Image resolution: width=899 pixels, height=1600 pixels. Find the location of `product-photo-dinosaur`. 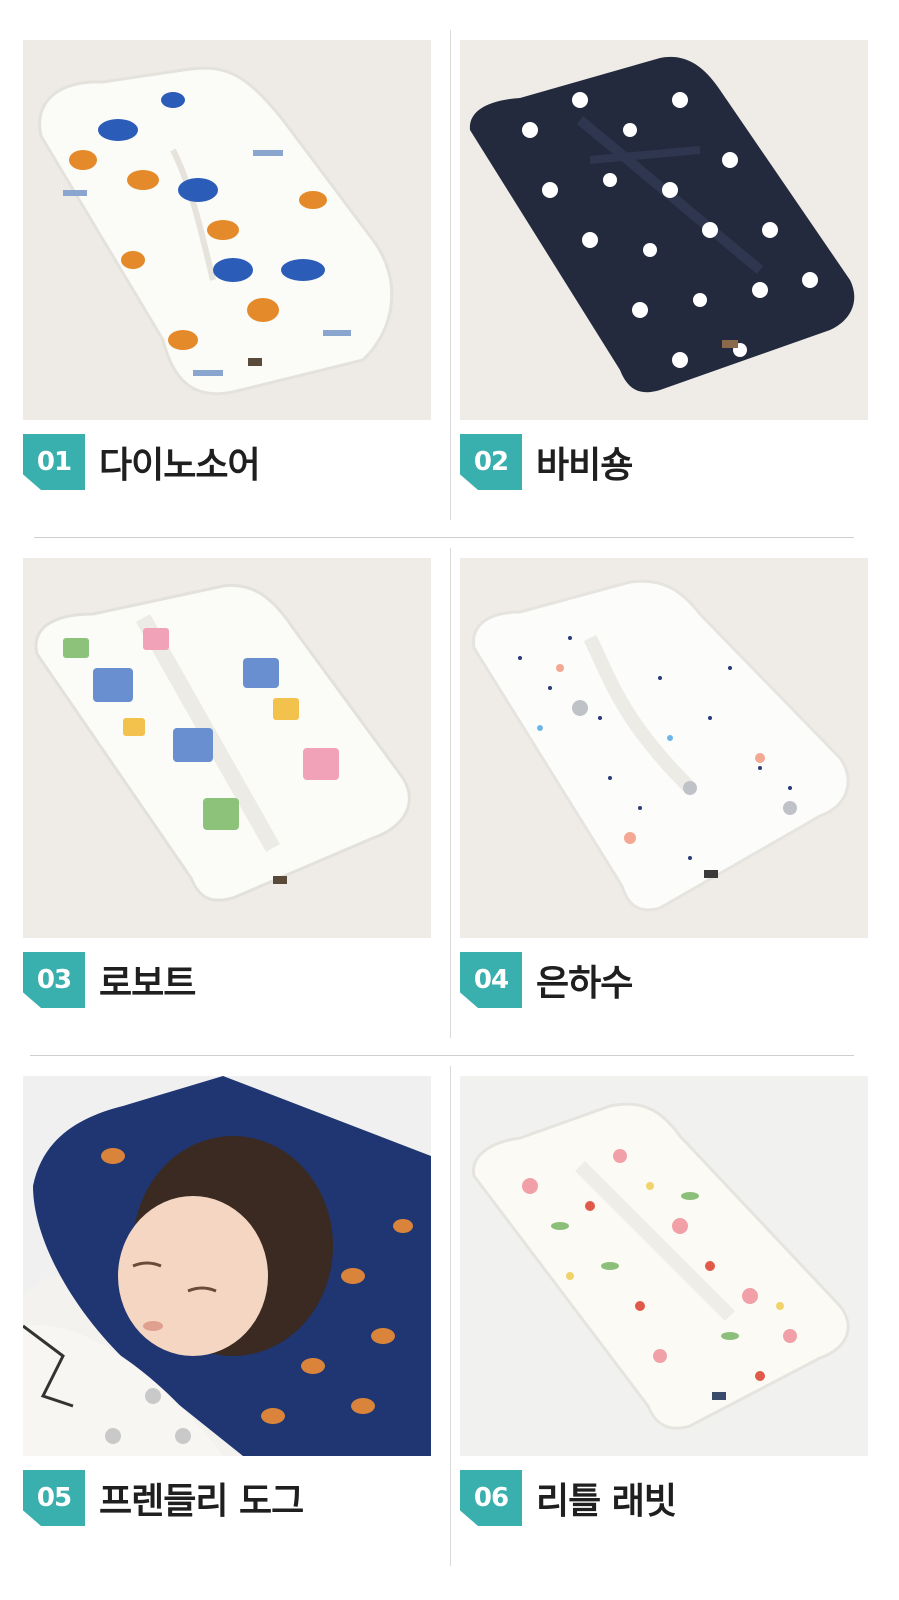

product-photo-dinosaur is located at coordinates (227, 230).